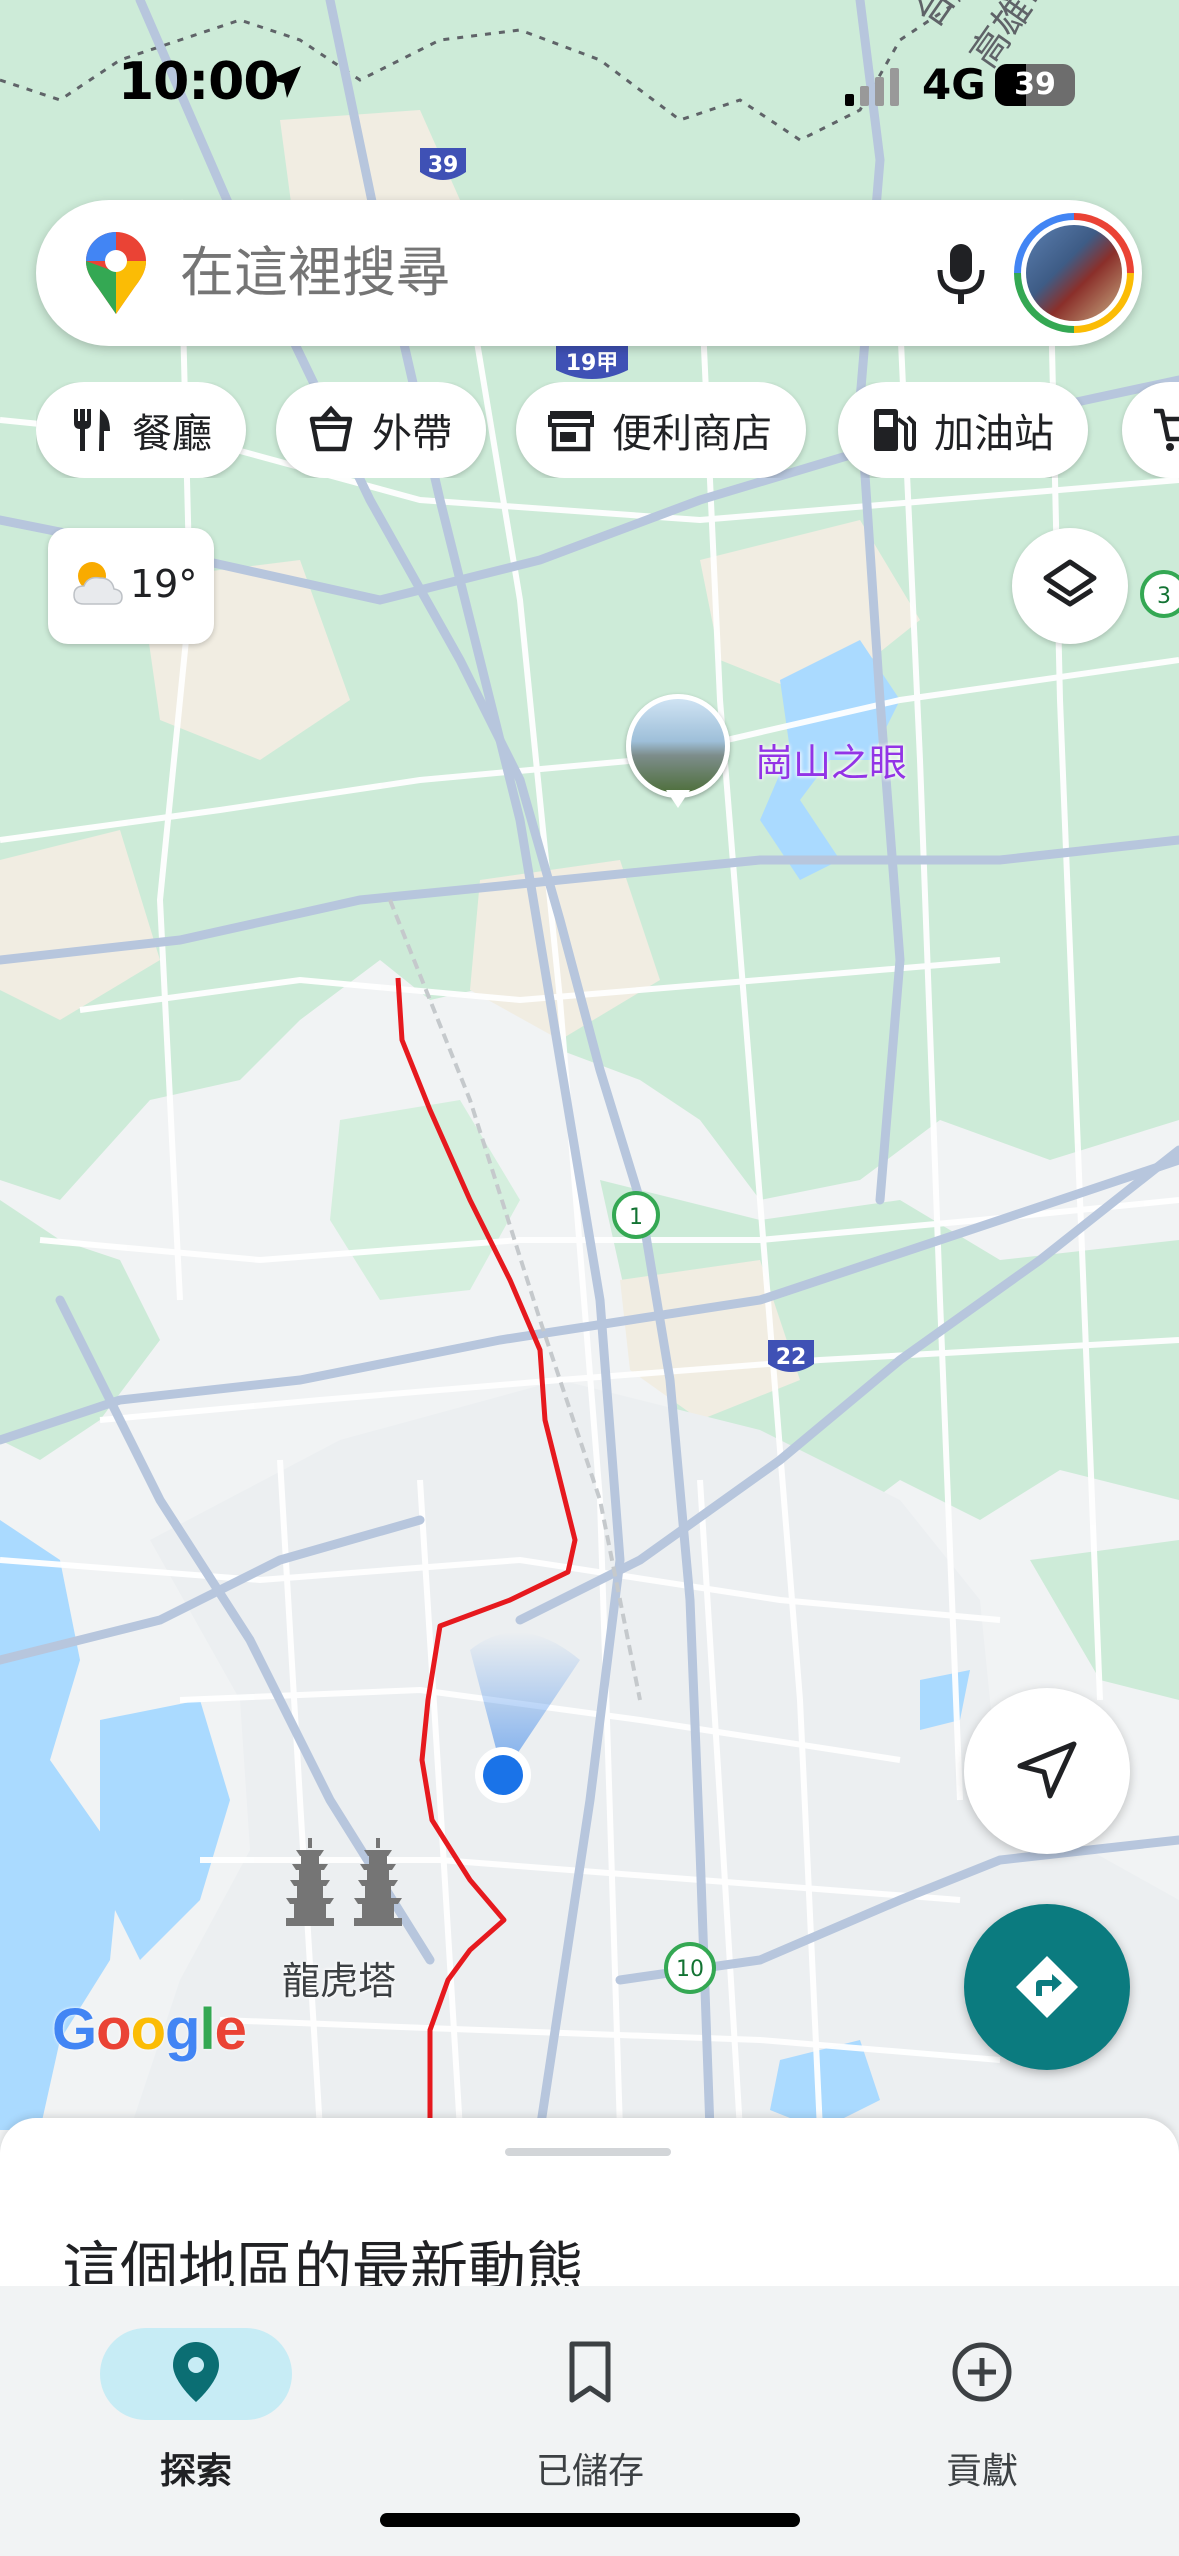 This screenshot has width=1179, height=2556. I want to click on layers-icon, so click(1070, 583).